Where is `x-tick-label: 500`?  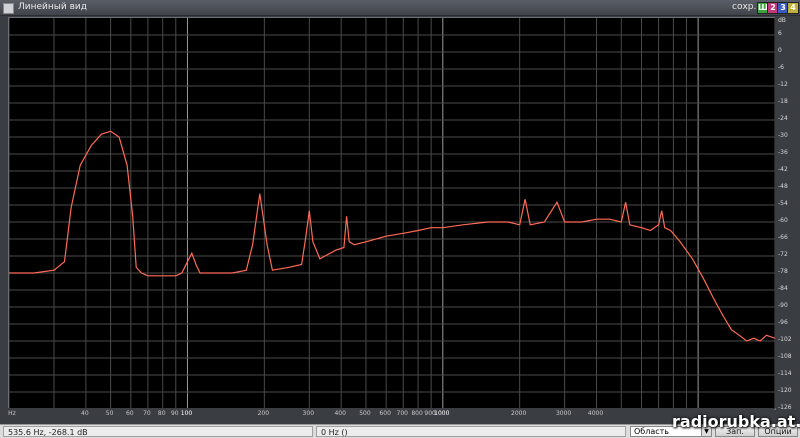
x-tick-label: 500 is located at coordinates (365, 413).